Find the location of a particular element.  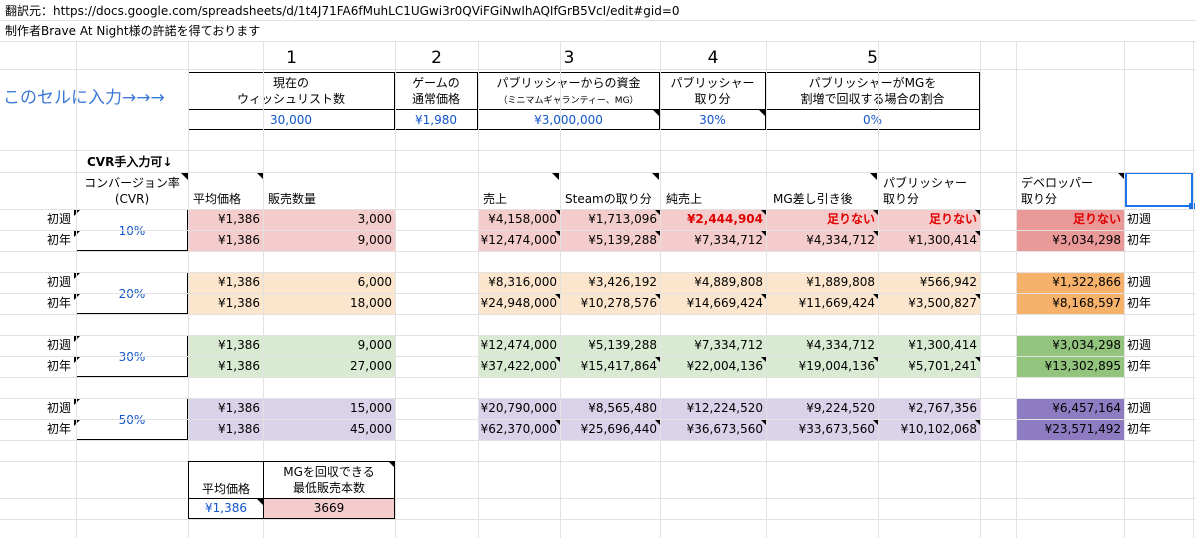

header-revenue: 売上 is located at coordinates (495, 199).